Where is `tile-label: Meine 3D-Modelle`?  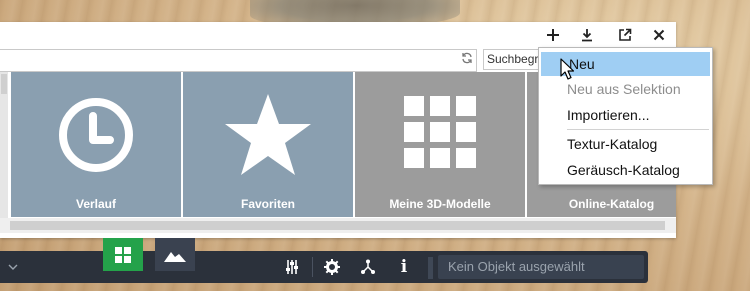 tile-label: Meine 3D-Modelle is located at coordinates (440, 204).